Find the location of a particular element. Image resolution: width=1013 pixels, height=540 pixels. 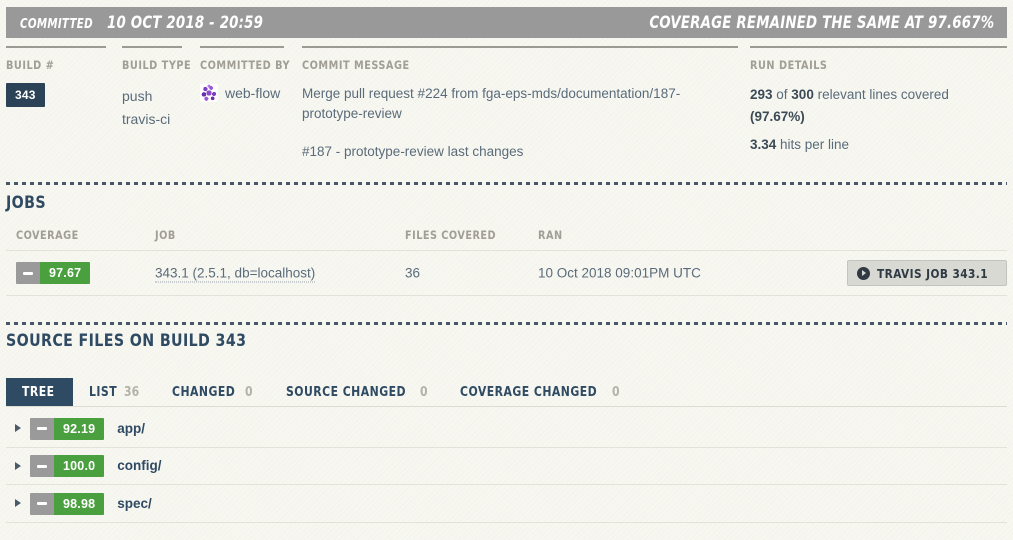

divider-source-files is located at coordinates (506, 323).